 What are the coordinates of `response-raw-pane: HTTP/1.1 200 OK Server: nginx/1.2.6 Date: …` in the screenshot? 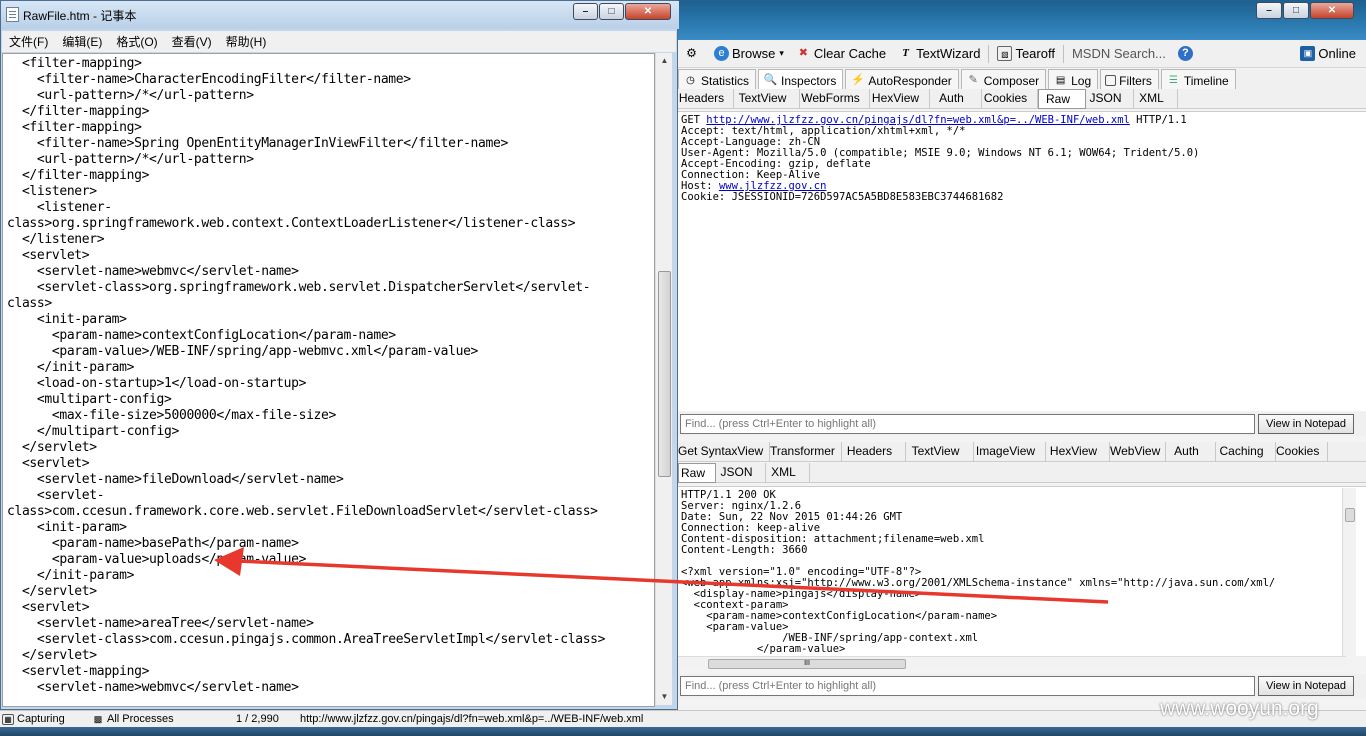 It's located at (1022, 571).